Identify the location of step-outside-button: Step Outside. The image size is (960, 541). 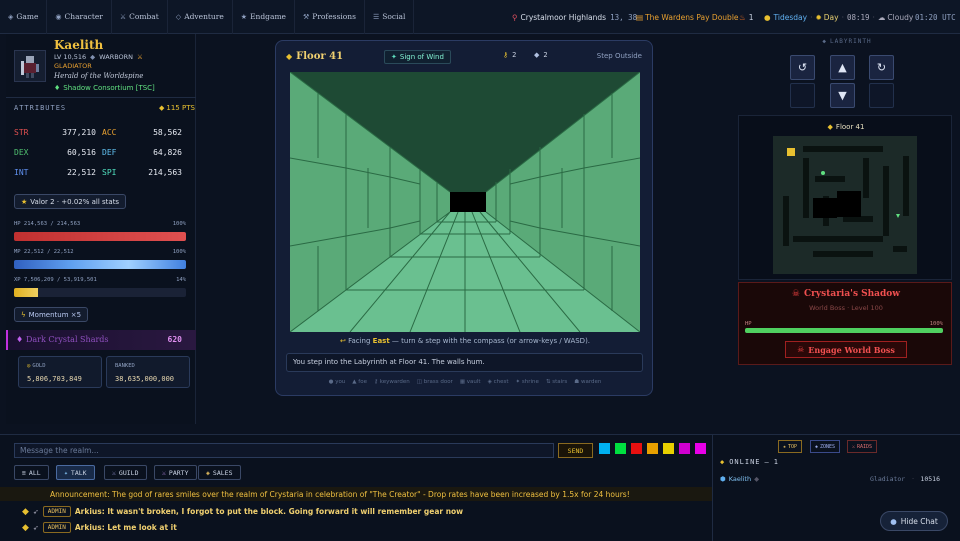
(619, 56).